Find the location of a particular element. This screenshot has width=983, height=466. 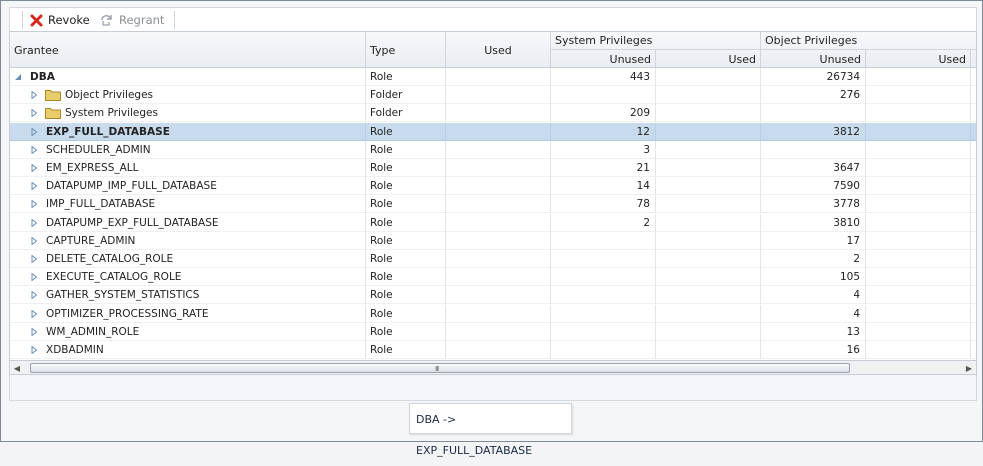

col-header-used: Used is located at coordinates (498, 50).